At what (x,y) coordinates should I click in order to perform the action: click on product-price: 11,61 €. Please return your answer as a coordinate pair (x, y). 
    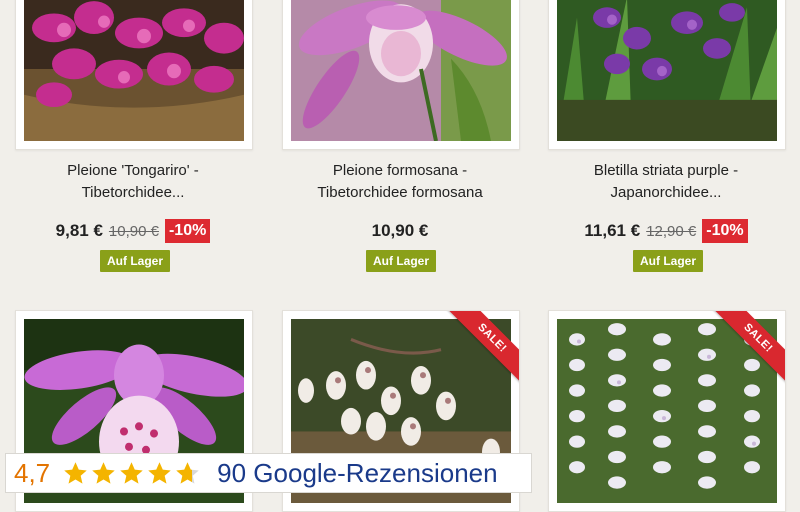
    Looking at the image, I should click on (612, 230).